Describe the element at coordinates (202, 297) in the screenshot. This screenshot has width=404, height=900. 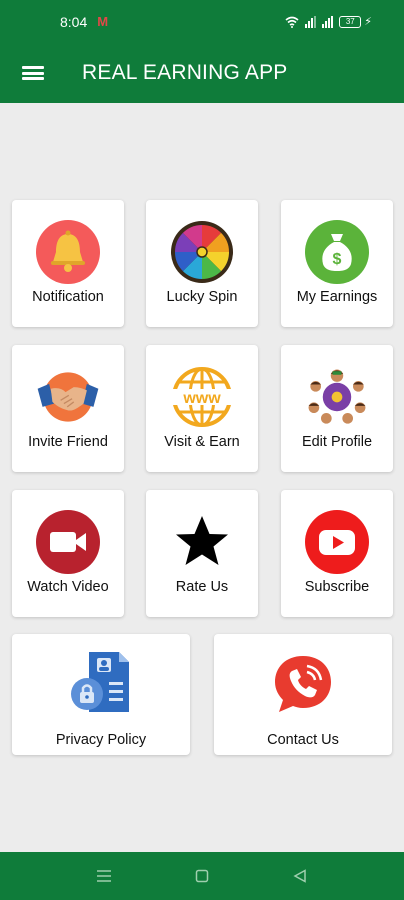
I see `tile-label: Lucky Spin` at that location.